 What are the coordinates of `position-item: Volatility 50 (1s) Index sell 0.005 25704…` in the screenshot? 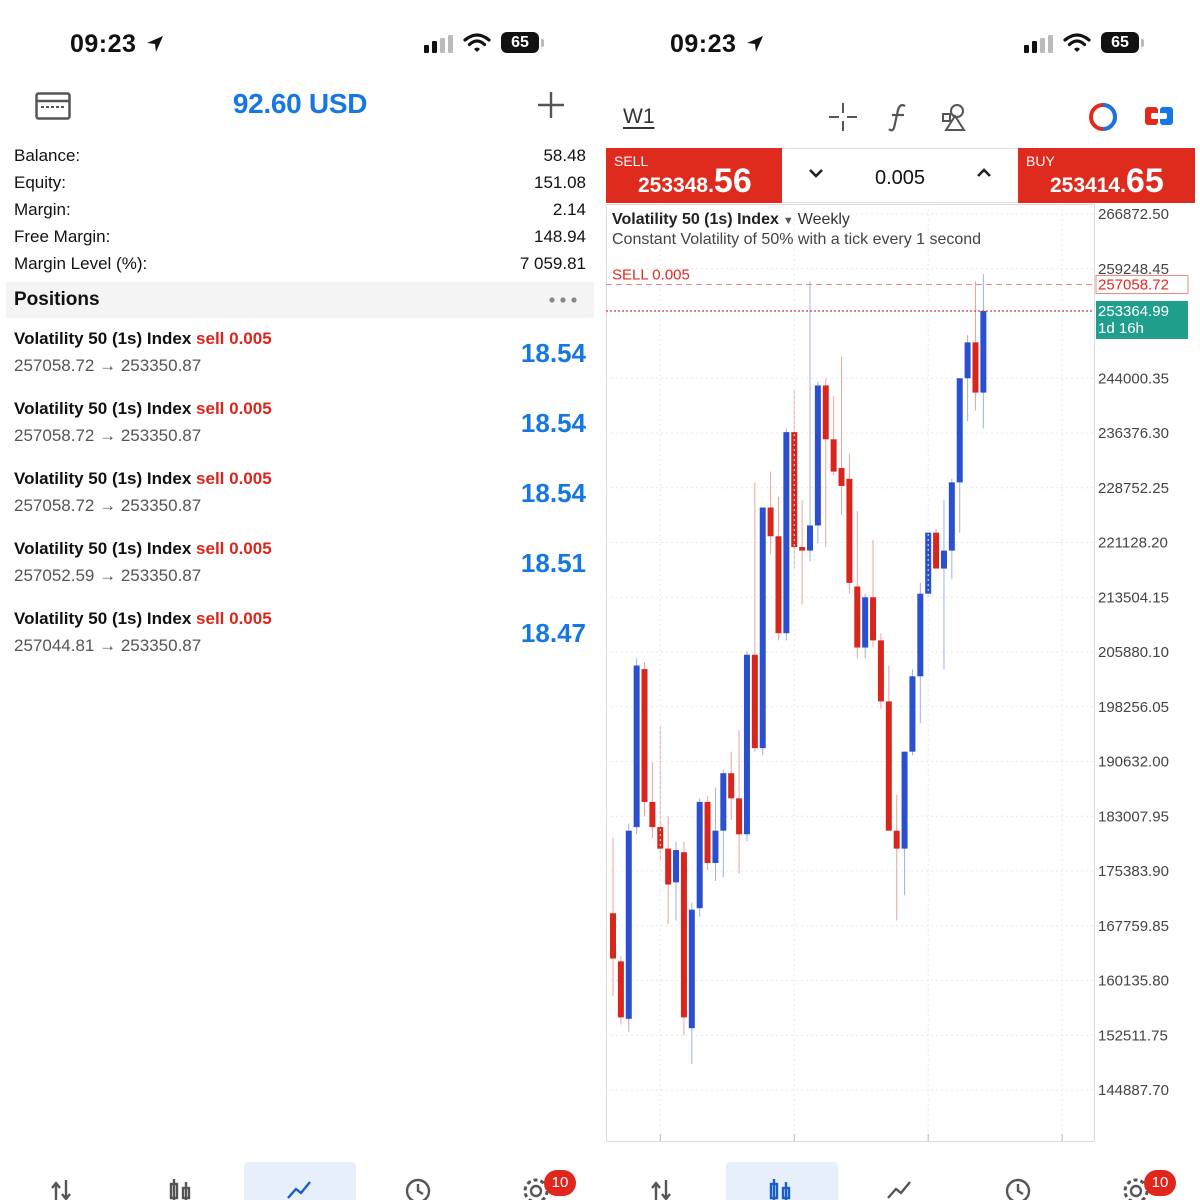 It's located at (300, 637).